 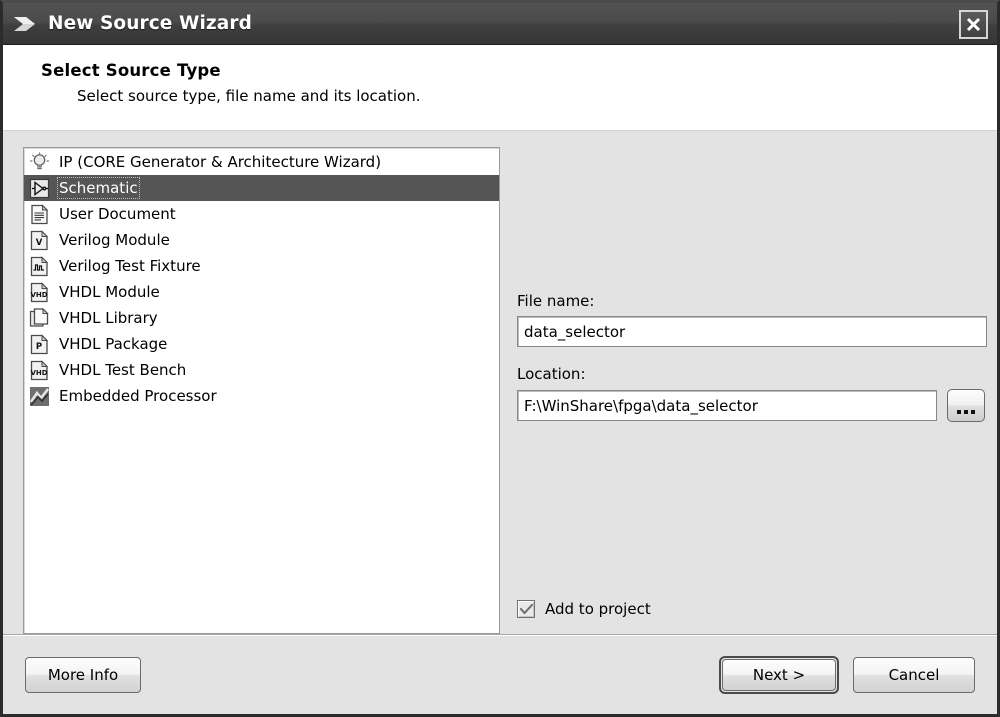 I want to click on add-to-project-label: Add to project, so click(x=598, y=609).